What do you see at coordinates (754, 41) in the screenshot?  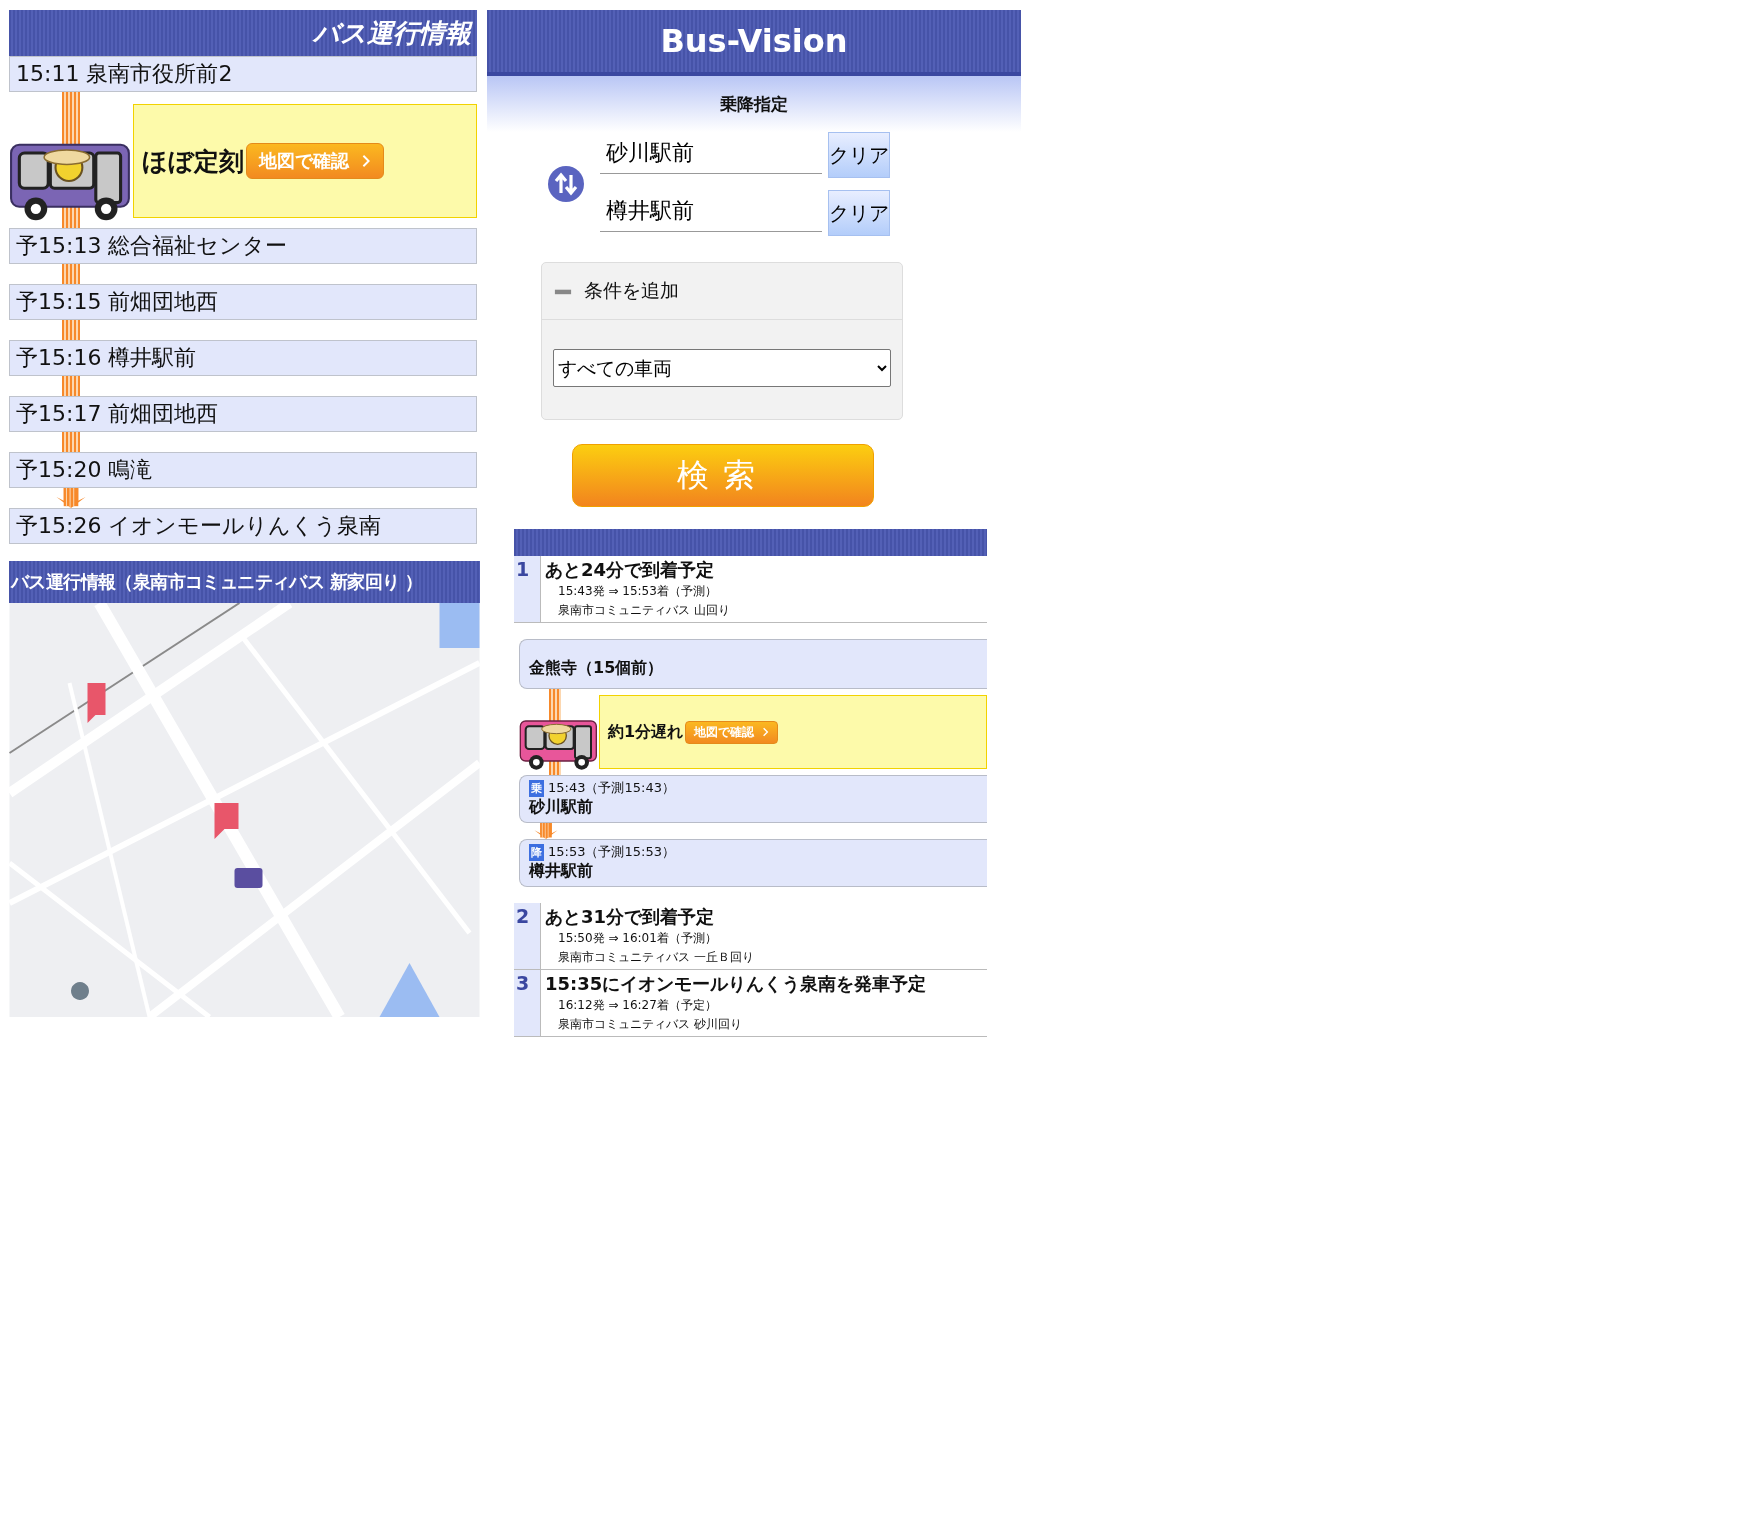 I see `logo: Bus-Vision` at bounding box center [754, 41].